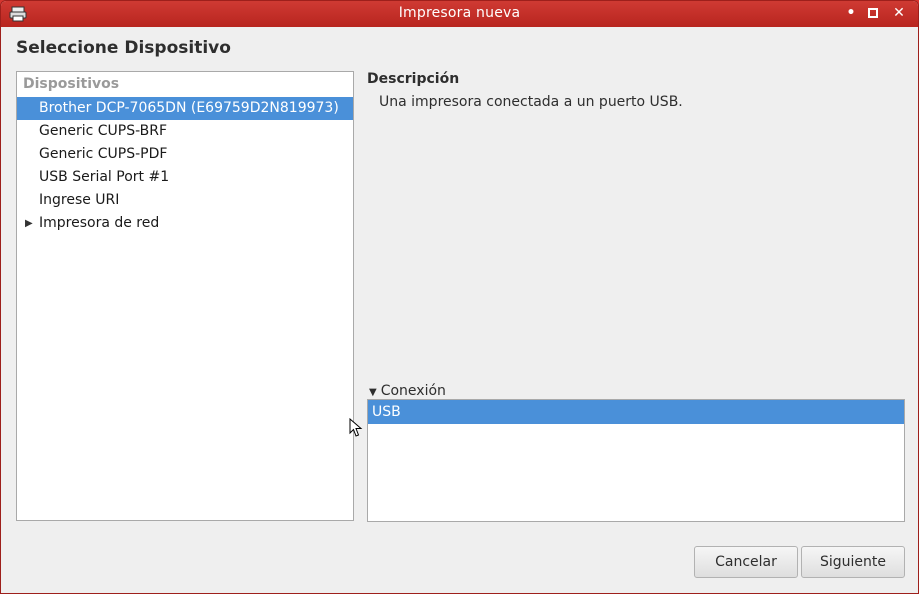 This screenshot has width=919, height=594. What do you see at coordinates (99, 223) in the screenshot?
I see `device-label: Impresora de red` at bounding box center [99, 223].